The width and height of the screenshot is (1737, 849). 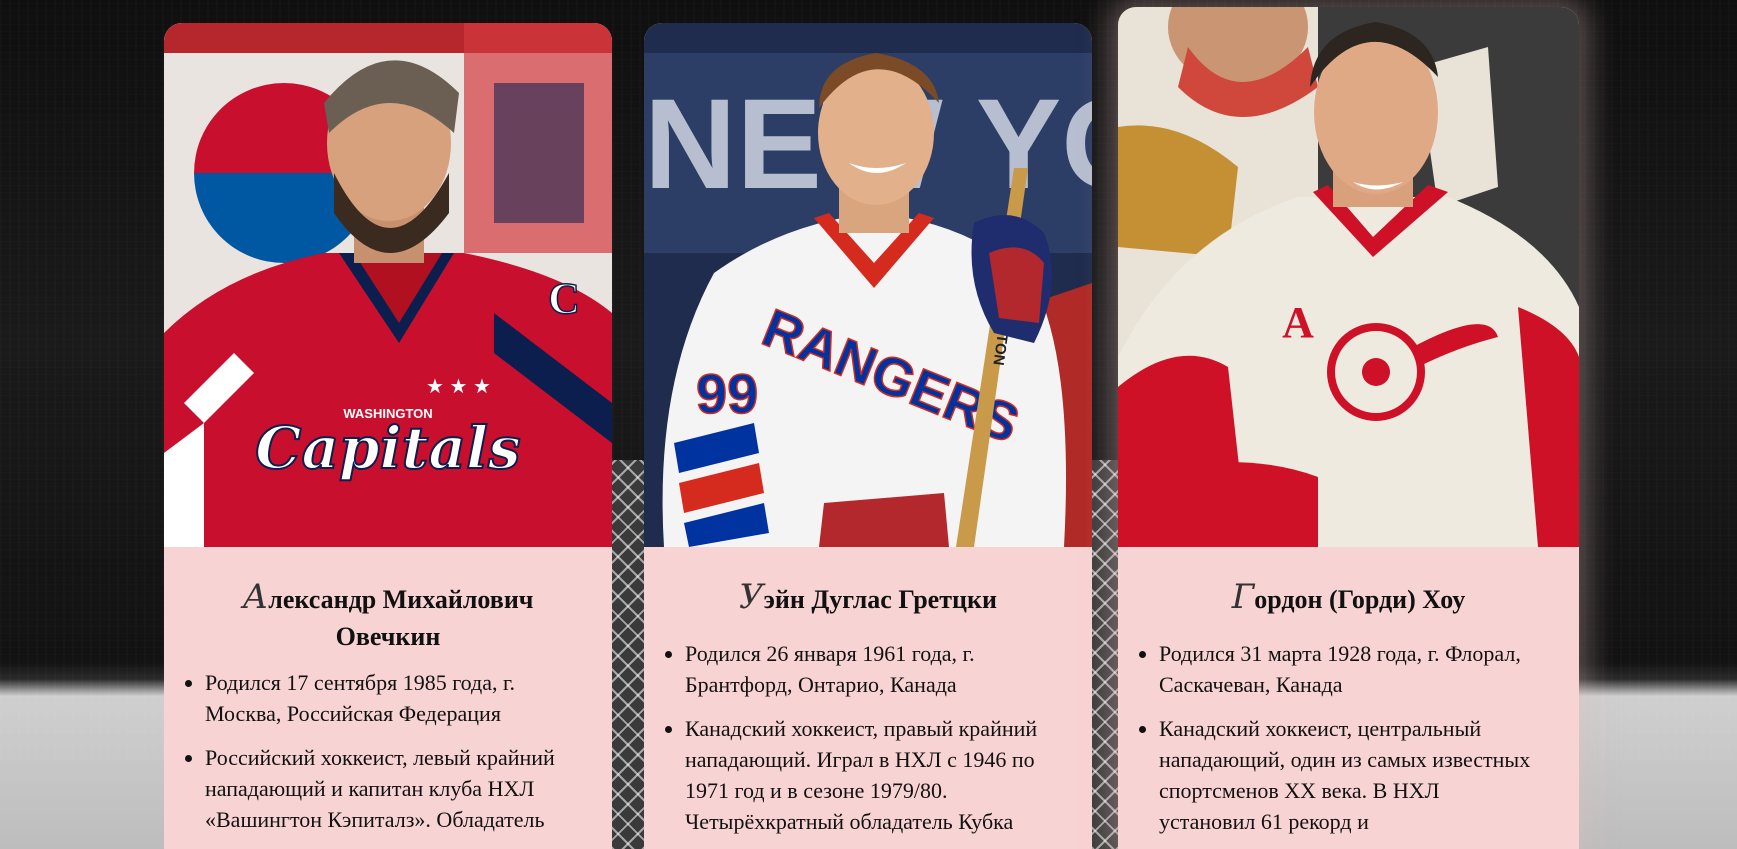 What do you see at coordinates (564, 298) in the screenshot?
I see `captain-letter: C` at bounding box center [564, 298].